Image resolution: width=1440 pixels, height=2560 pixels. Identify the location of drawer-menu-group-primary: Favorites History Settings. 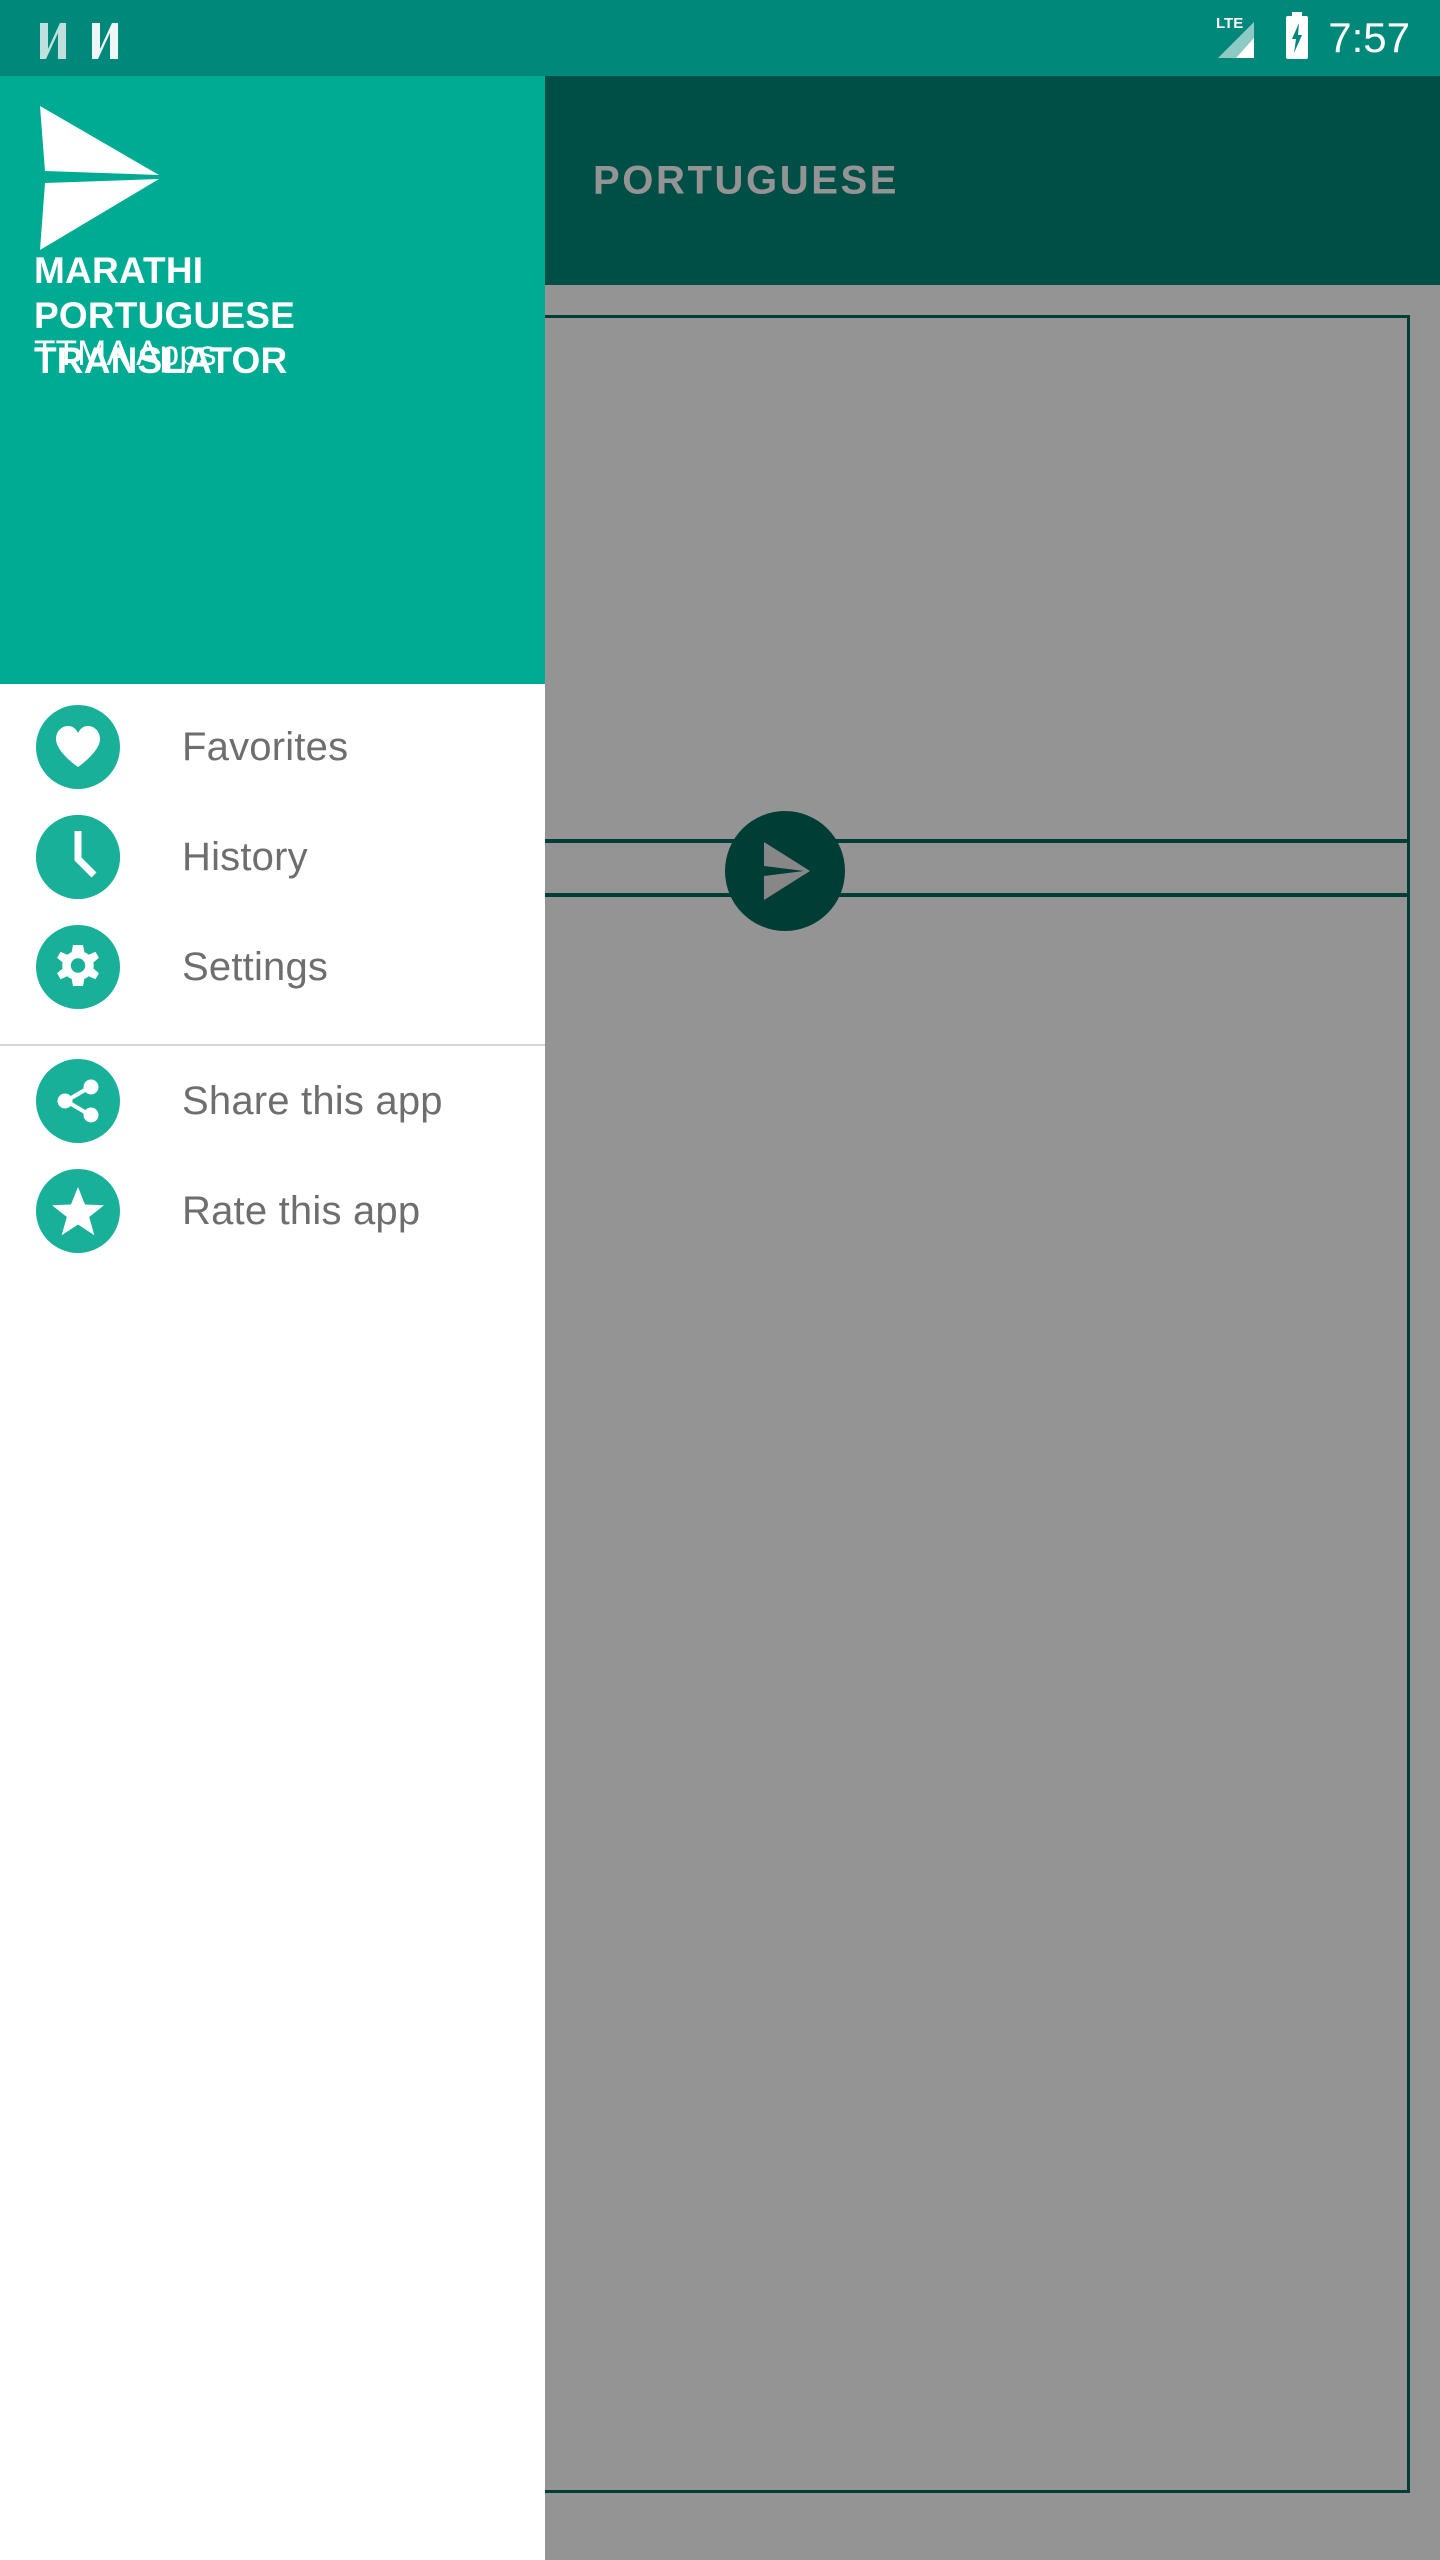
(272, 857).